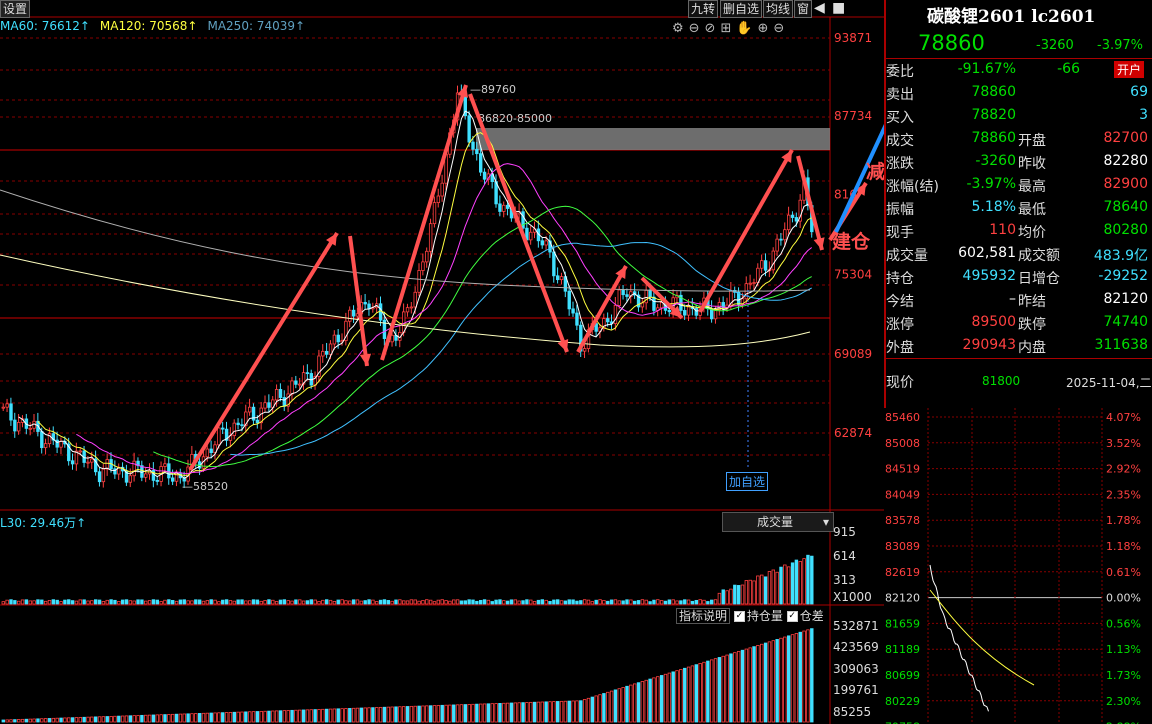  I want to click on quote-label: 成交, so click(900, 141).